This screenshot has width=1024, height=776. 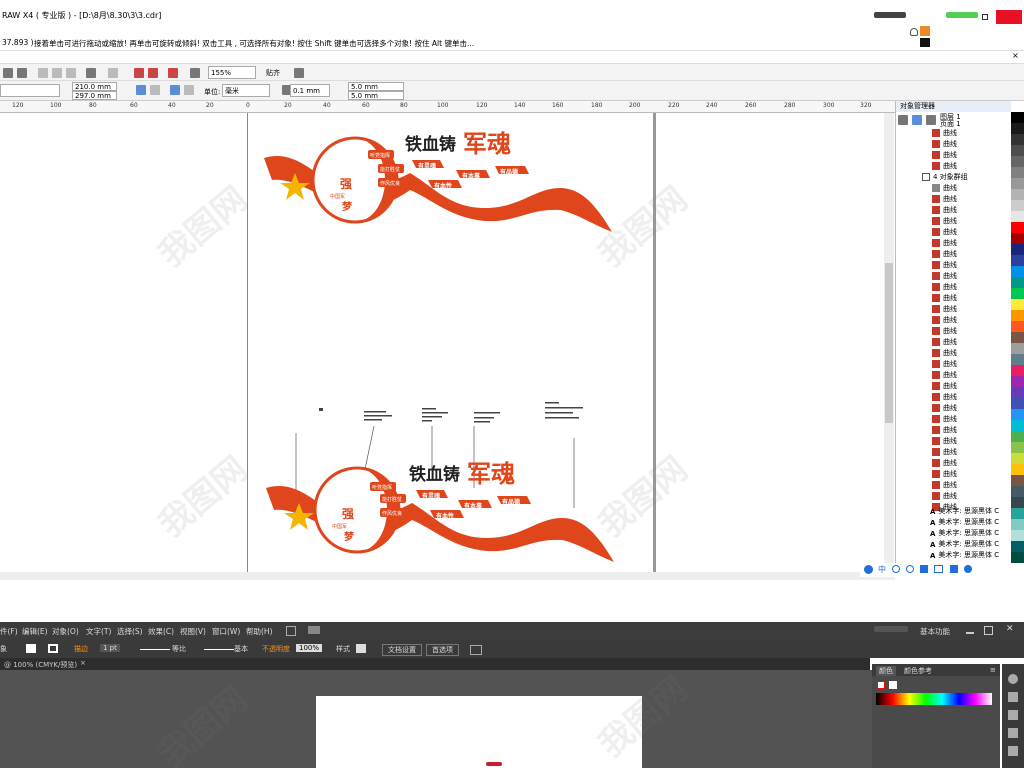 I want to click on layer-manager-icon, so click(x=931, y=120).